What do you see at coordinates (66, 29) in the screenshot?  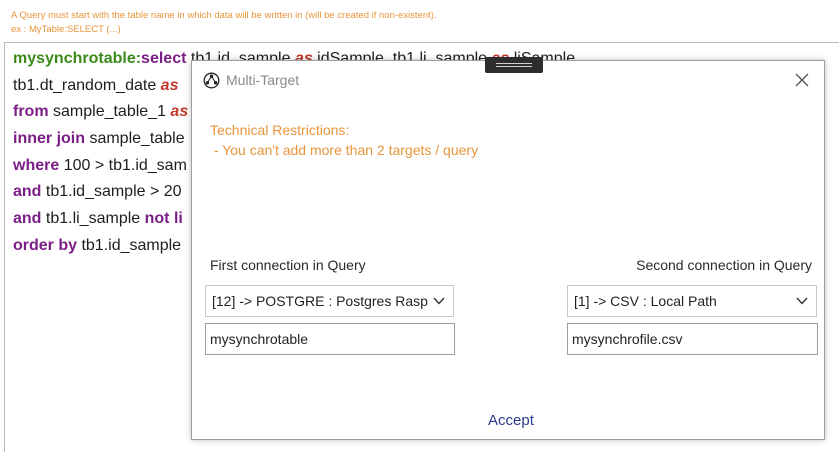 I see `query-hint-line-2: ex : MyTable:SELECT (...)` at bounding box center [66, 29].